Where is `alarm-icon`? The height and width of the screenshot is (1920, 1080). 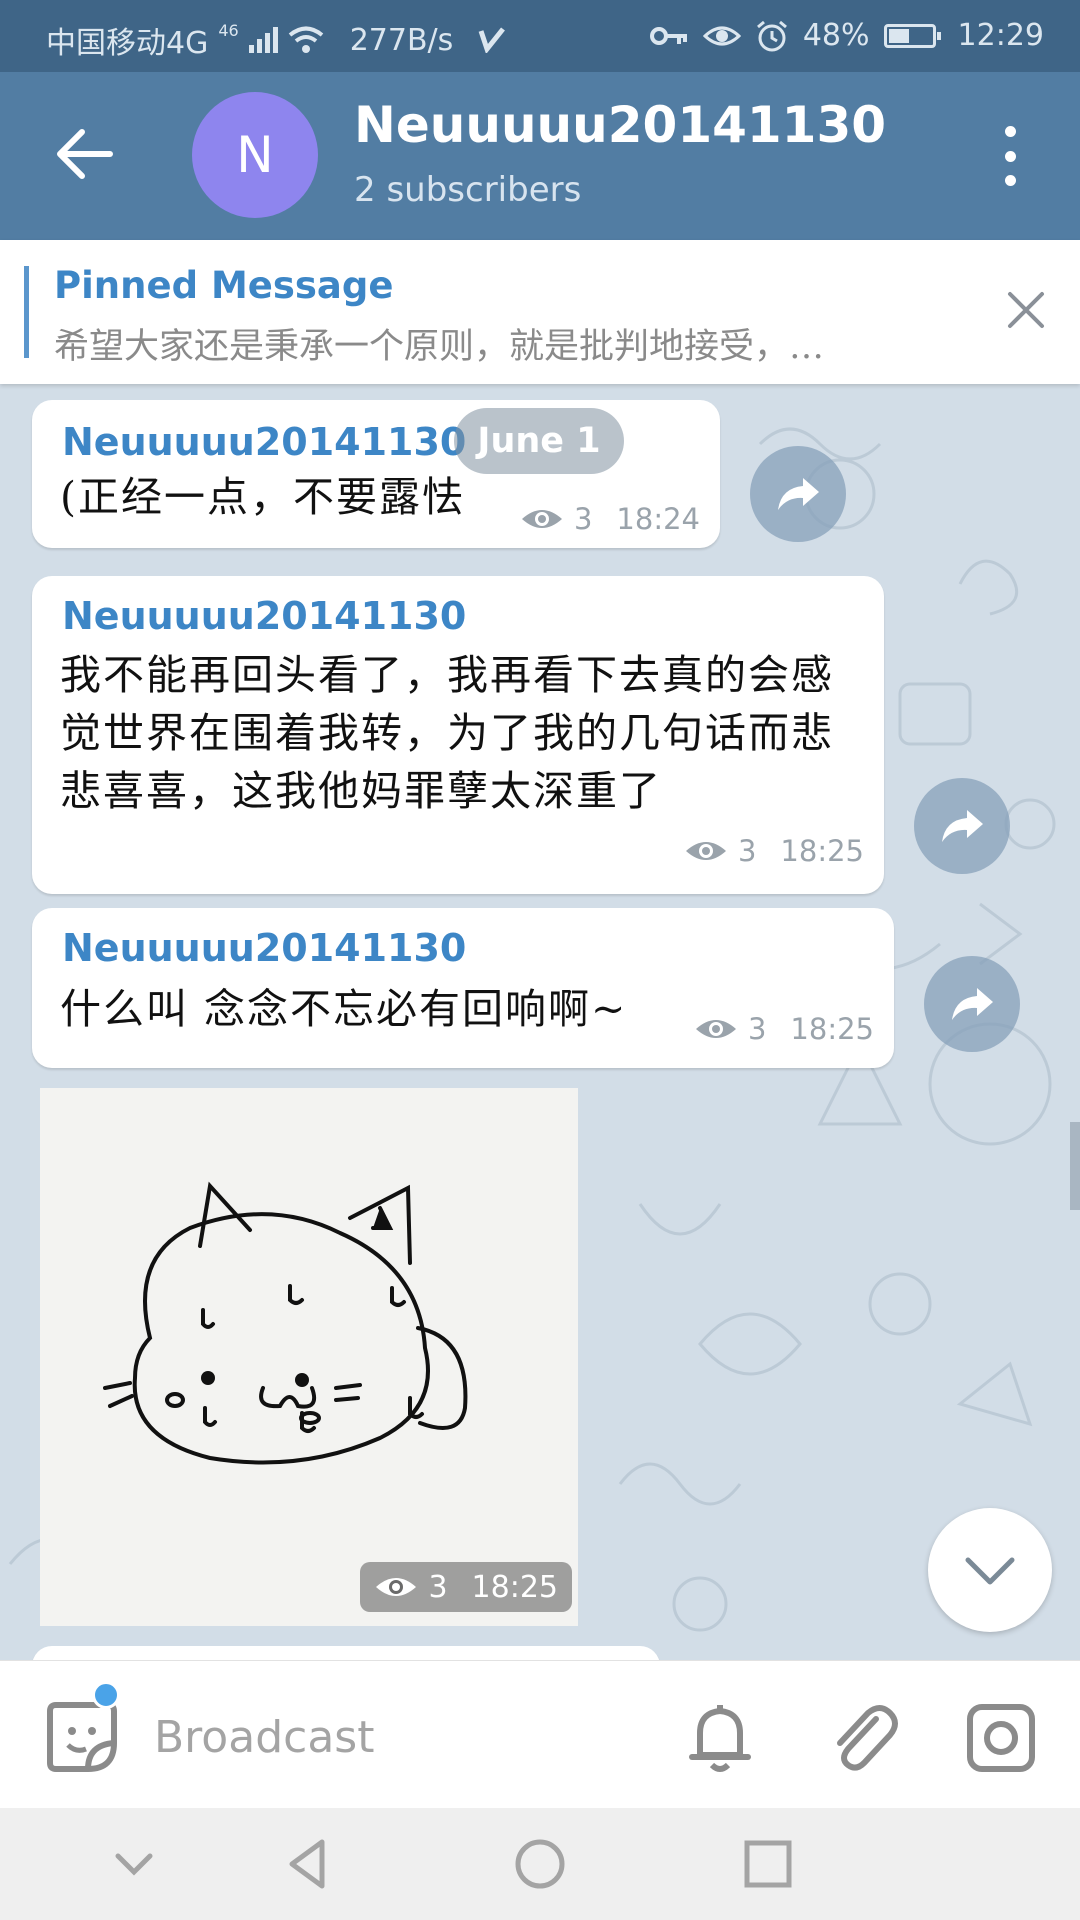
alarm-icon is located at coordinates (771, 35).